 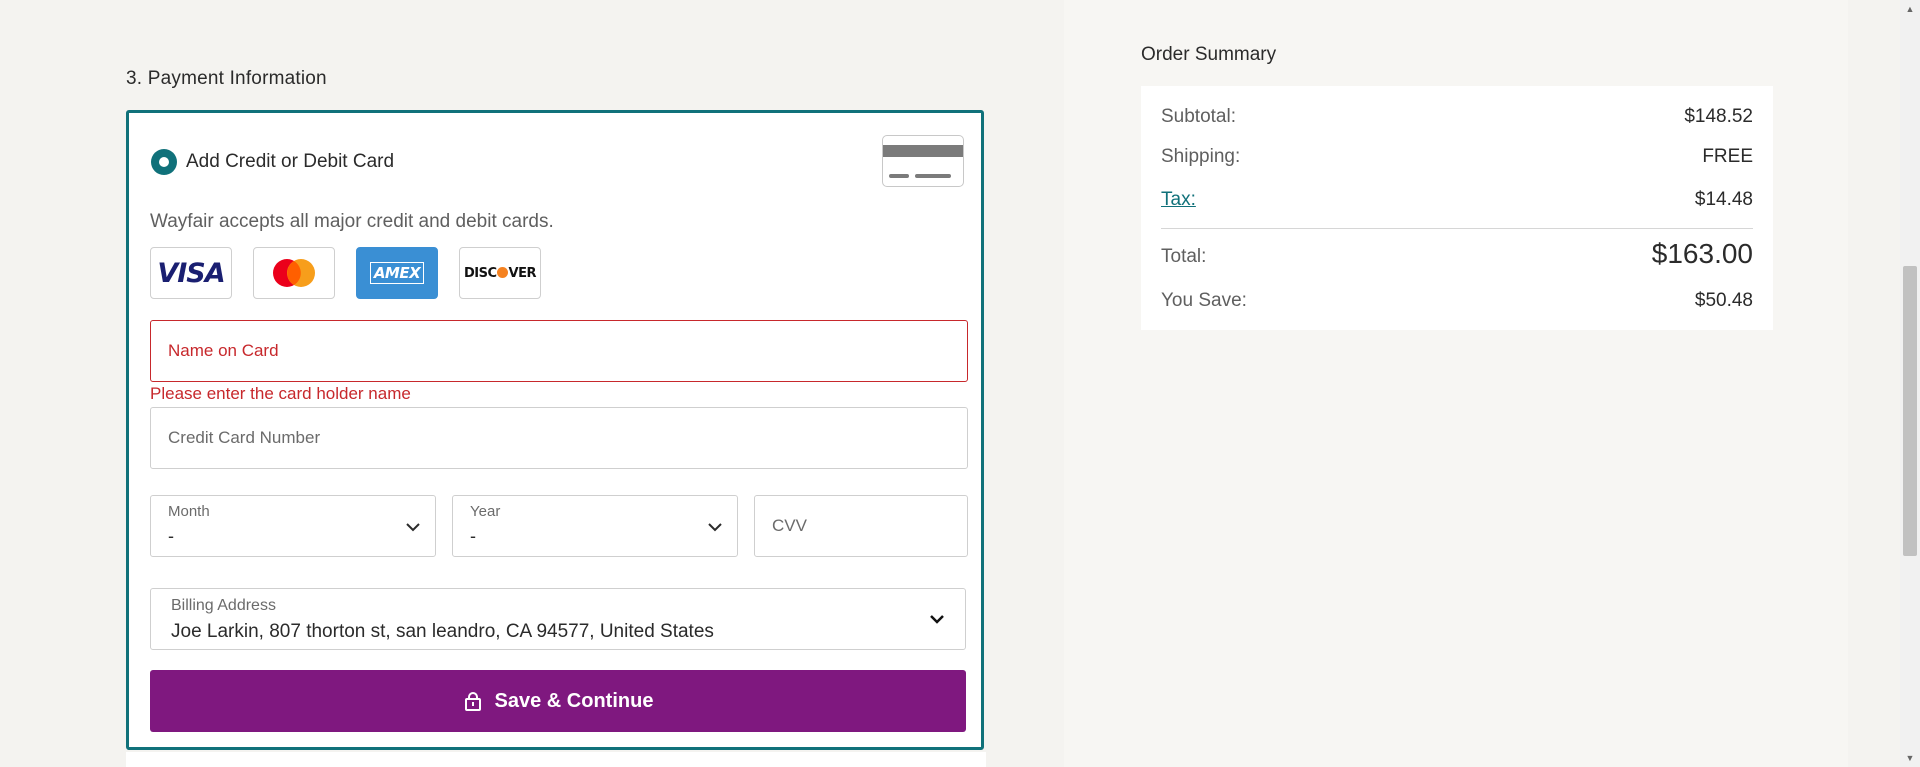 I want to click on you-save-label: You Save:, so click(x=1204, y=300).